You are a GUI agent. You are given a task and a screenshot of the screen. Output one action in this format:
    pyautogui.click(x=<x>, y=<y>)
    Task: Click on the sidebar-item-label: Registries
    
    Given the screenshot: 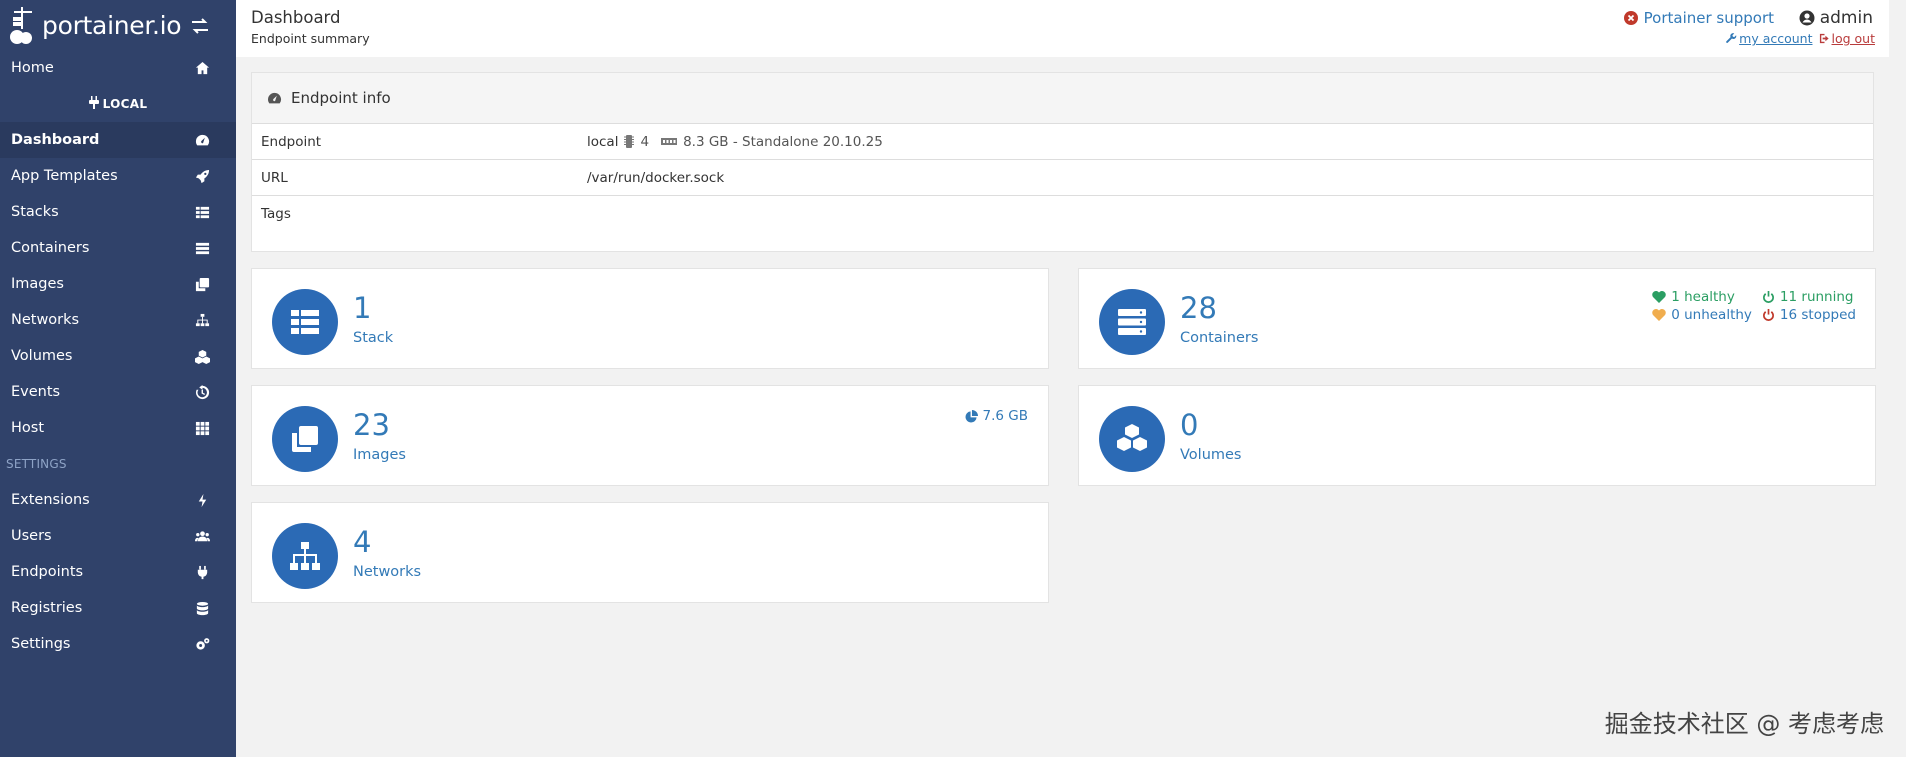 What is the action you would take?
    pyautogui.click(x=47, y=608)
    